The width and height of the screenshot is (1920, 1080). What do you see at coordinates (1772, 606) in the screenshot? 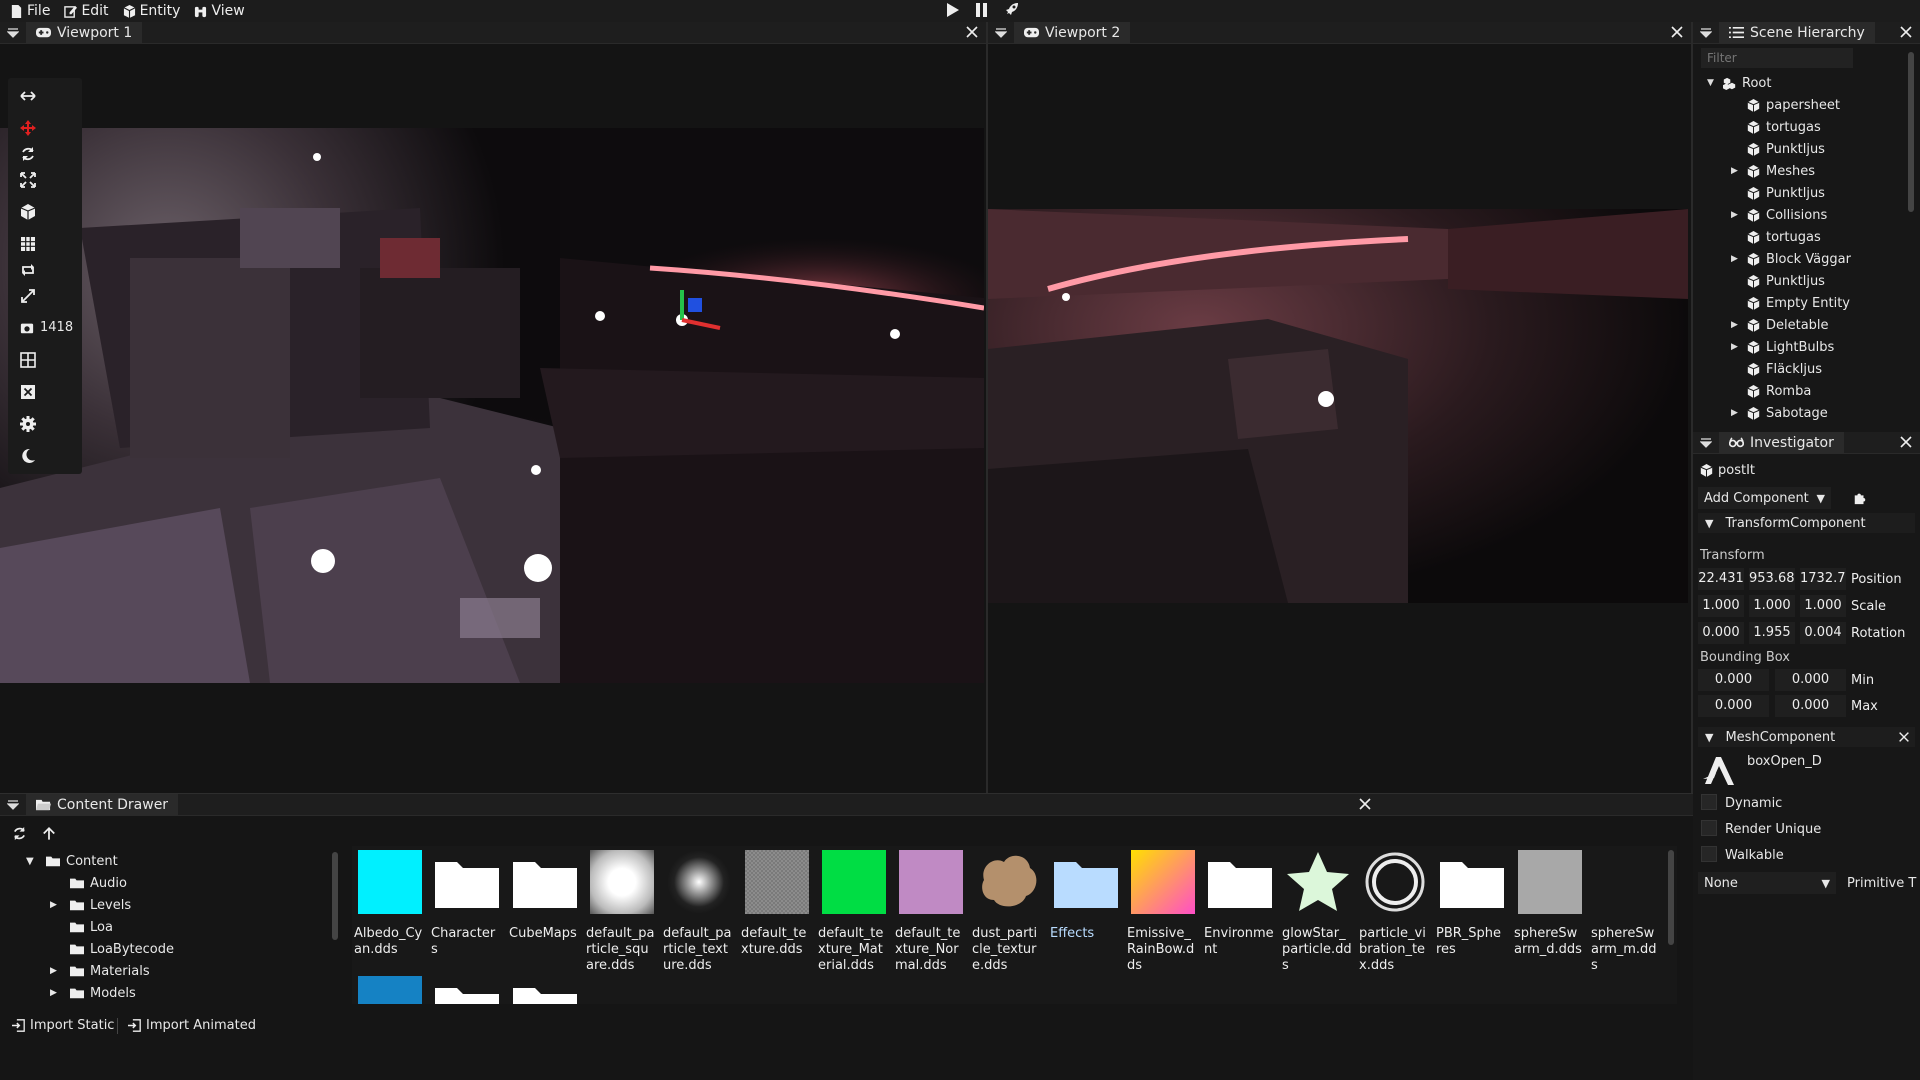
I see `scale-y-field: 1.000` at bounding box center [1772, 606].